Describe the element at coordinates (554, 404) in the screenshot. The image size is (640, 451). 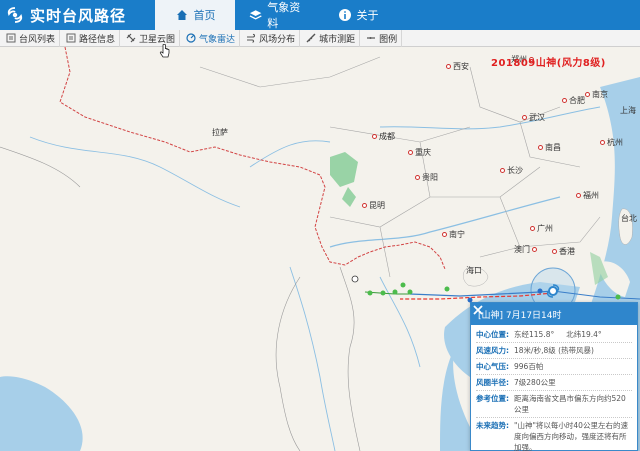
I see `popup-row-reference: 参考位置: 距离海南省文昌市偏东方向约520公里` at that location.